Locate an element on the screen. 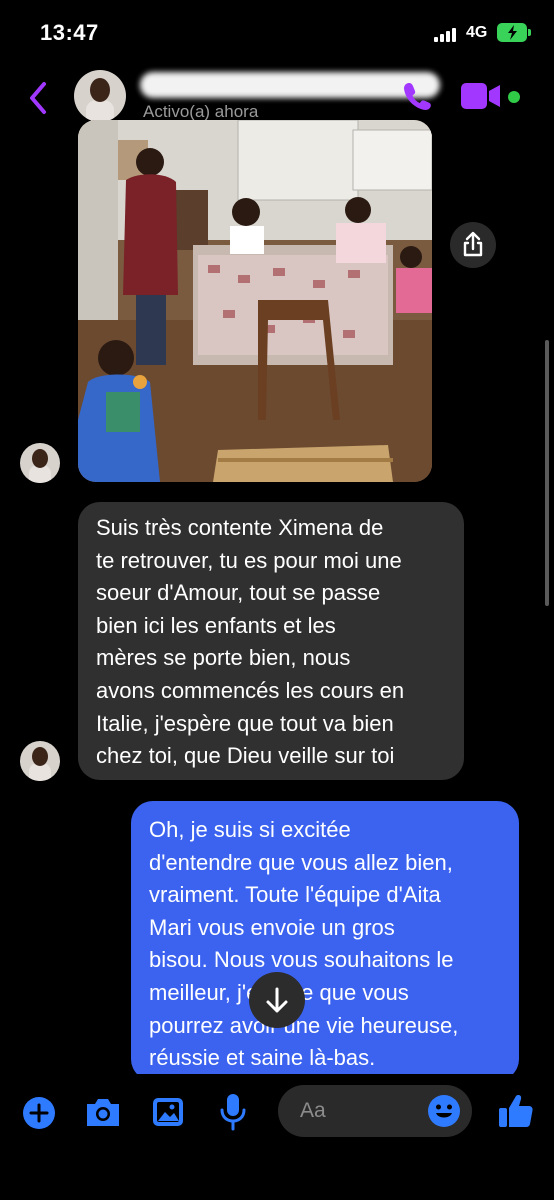 This screenshot has width=554, height=1200. message-line: te retrouver, tu es pour moi une is located at coordinates (249, 560).